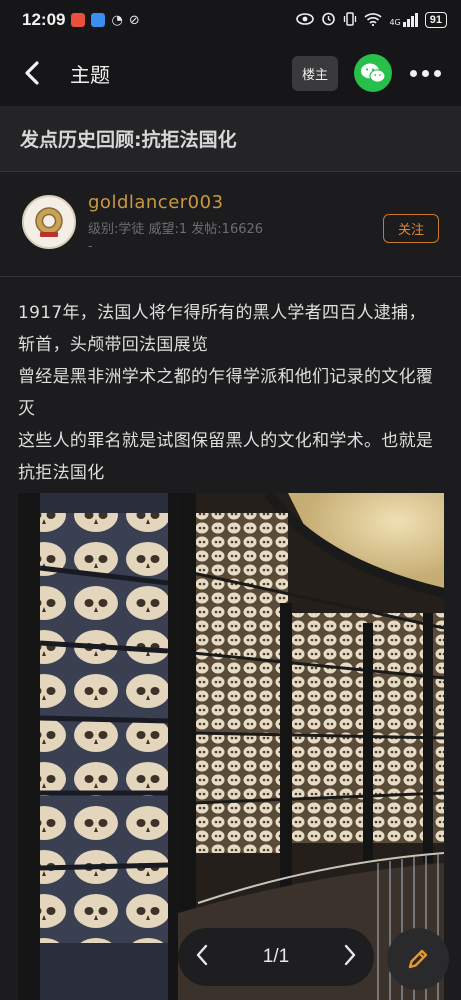  Describe the element at coordinates (395, 22) in the screenshot. I see `network-type-label: 4G` at that location.